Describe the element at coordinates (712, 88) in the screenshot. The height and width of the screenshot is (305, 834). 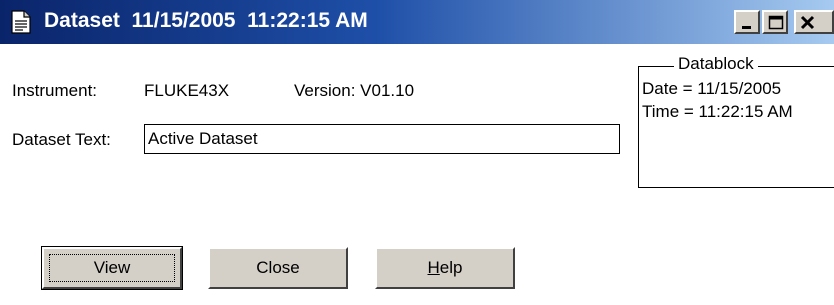
I see `datablock-date: Date = 11/15/2005` at that location.